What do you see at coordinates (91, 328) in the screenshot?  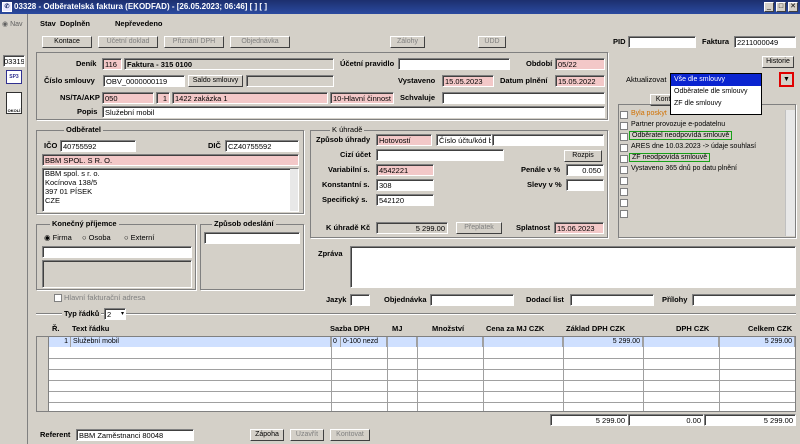 I see `col-header-text: Text řádku` at bounding box center [91, 328].